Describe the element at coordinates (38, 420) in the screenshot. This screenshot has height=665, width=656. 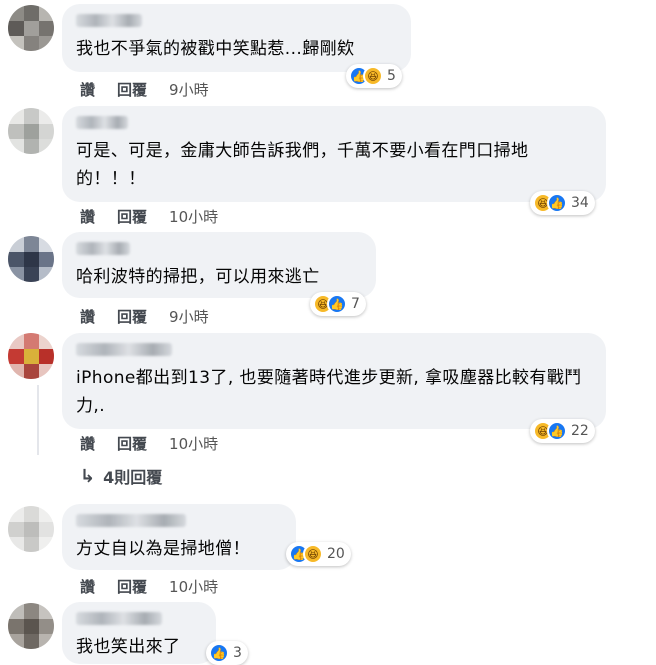
I see `thread-line` at that location.